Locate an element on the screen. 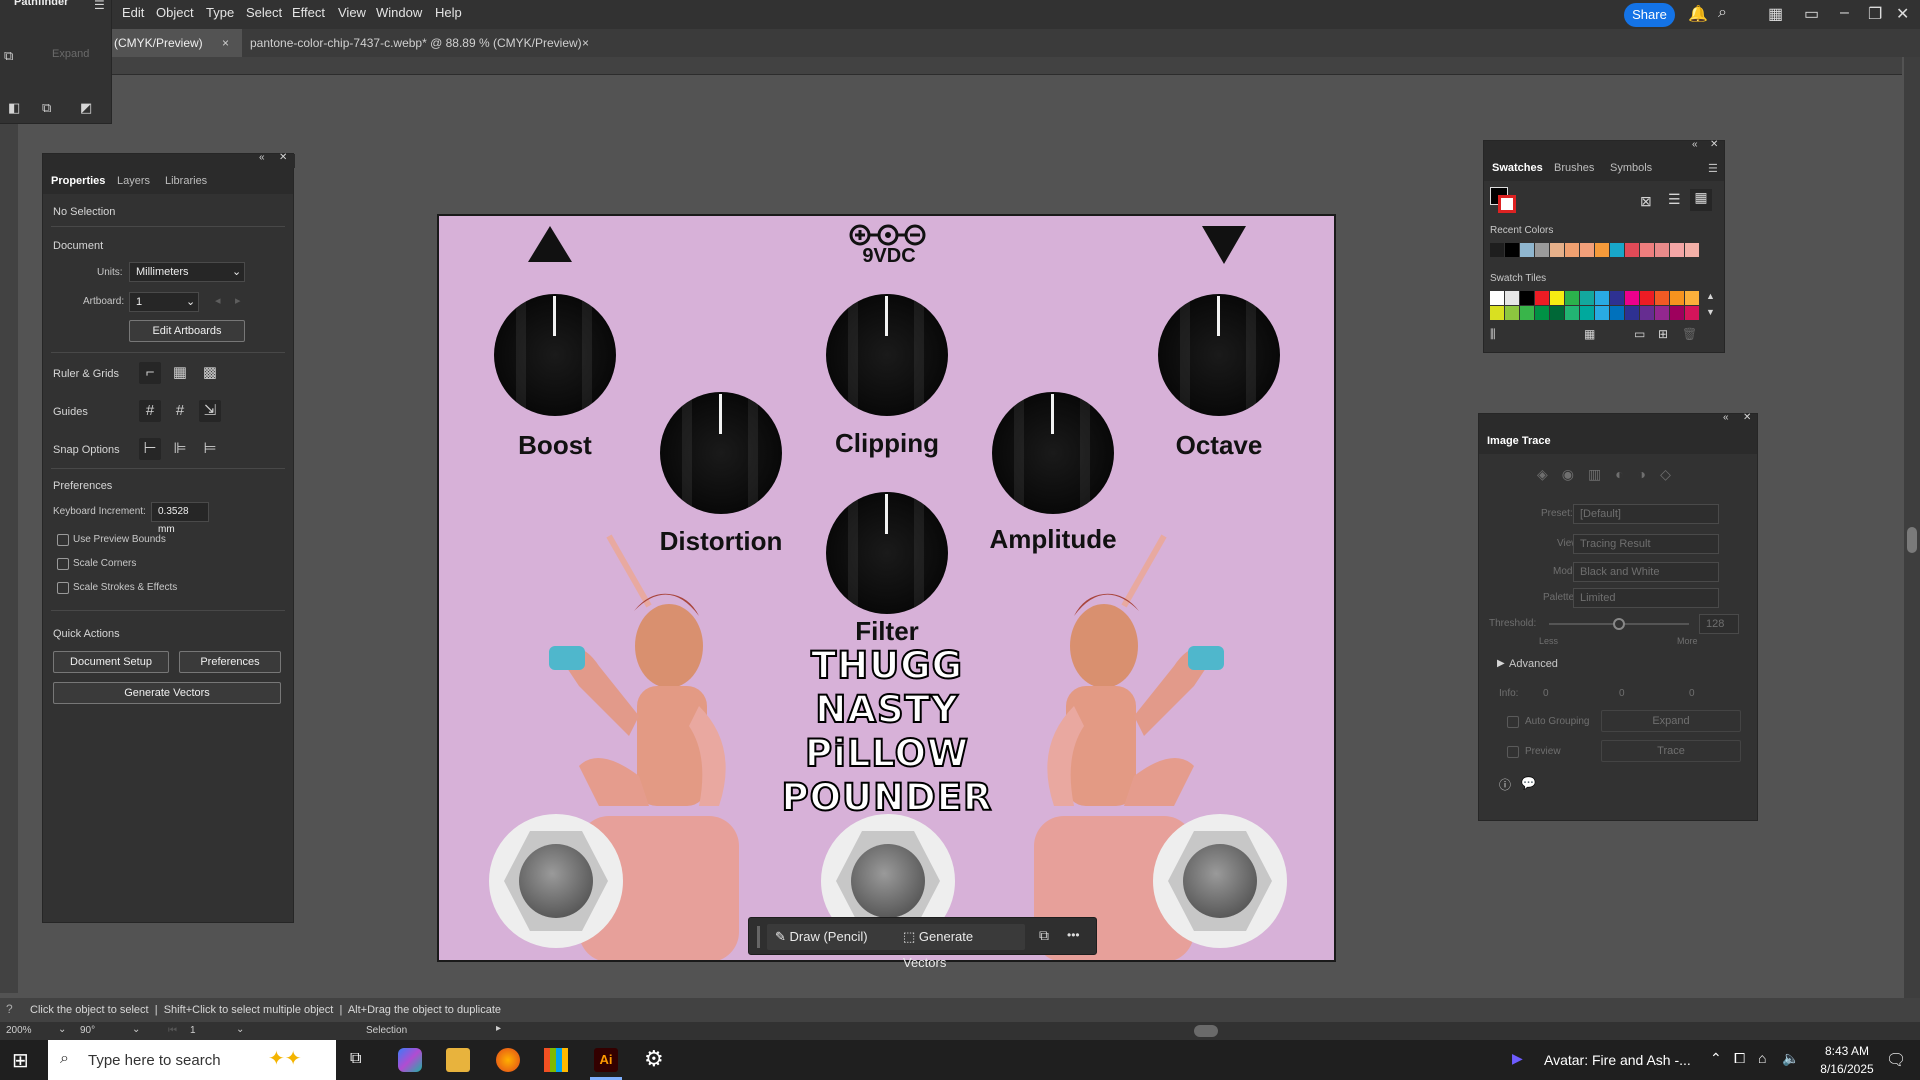 This screenshot has width=1920, height=1080. stroke-color-swatch is located at coordinates (1507, 204).